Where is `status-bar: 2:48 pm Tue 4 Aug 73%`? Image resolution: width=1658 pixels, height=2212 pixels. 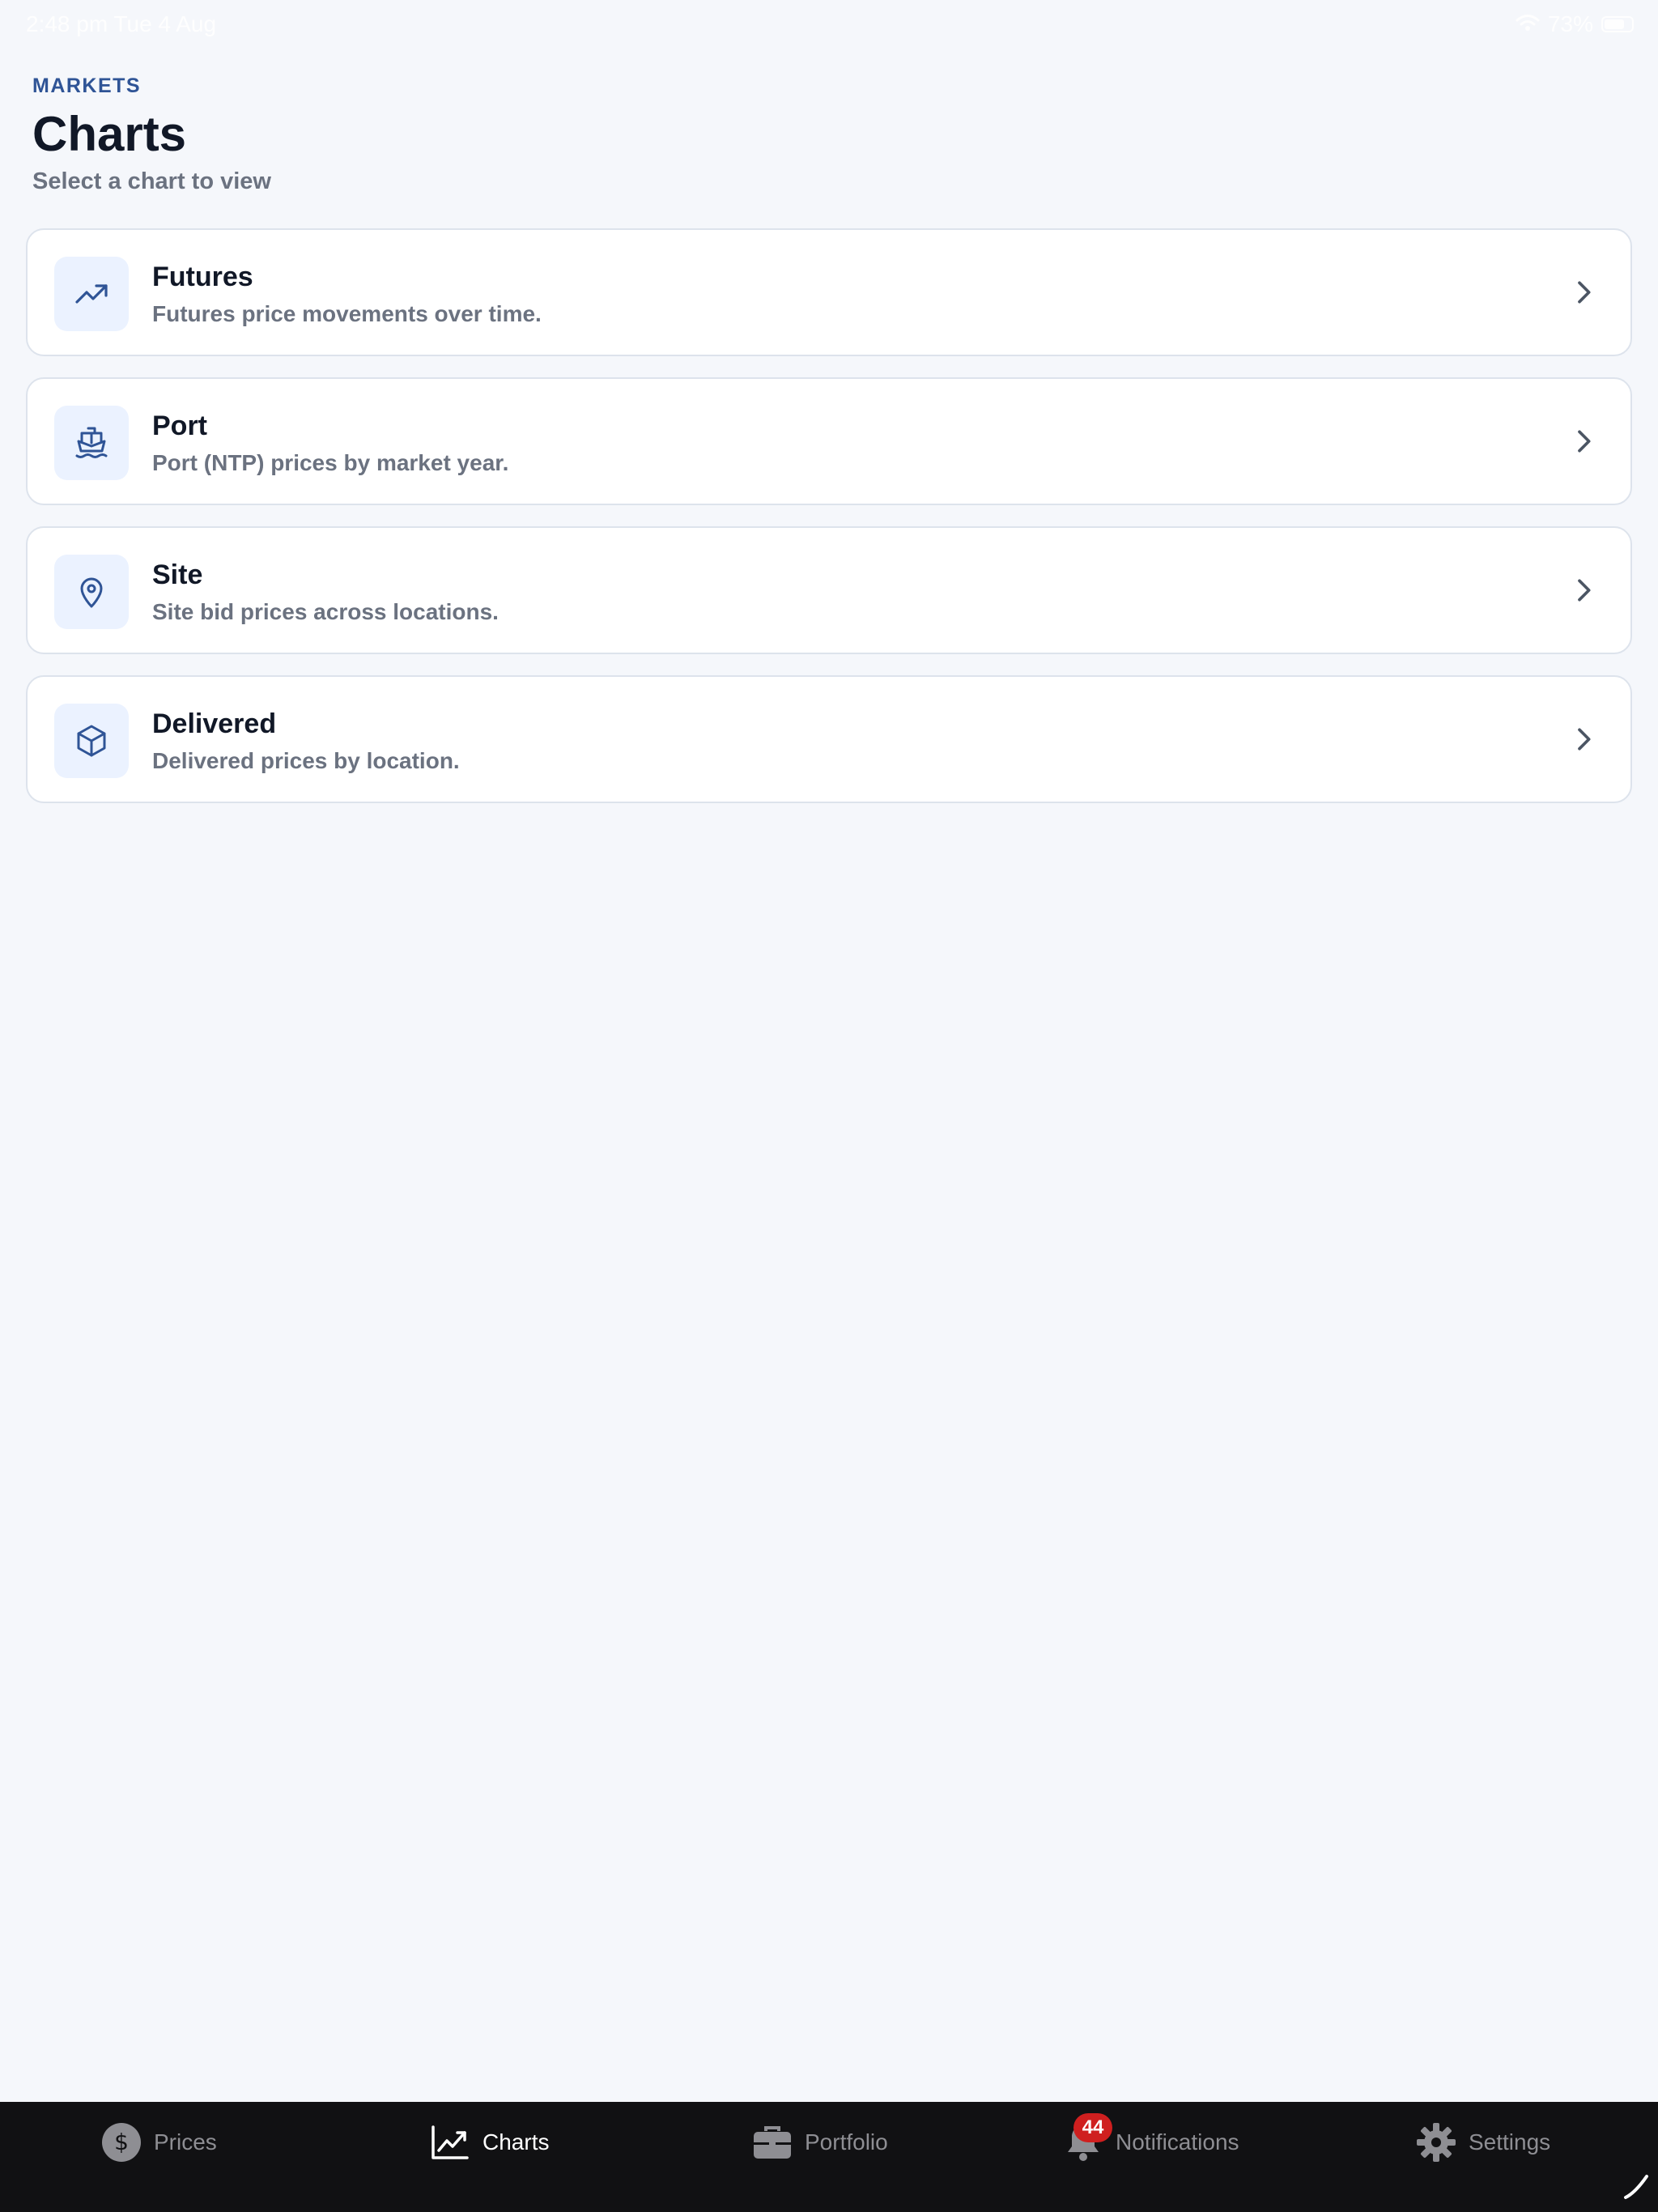
status-bar: 2:48 pm Tue 4 Aug 73% is located at coordinates (829, 26).